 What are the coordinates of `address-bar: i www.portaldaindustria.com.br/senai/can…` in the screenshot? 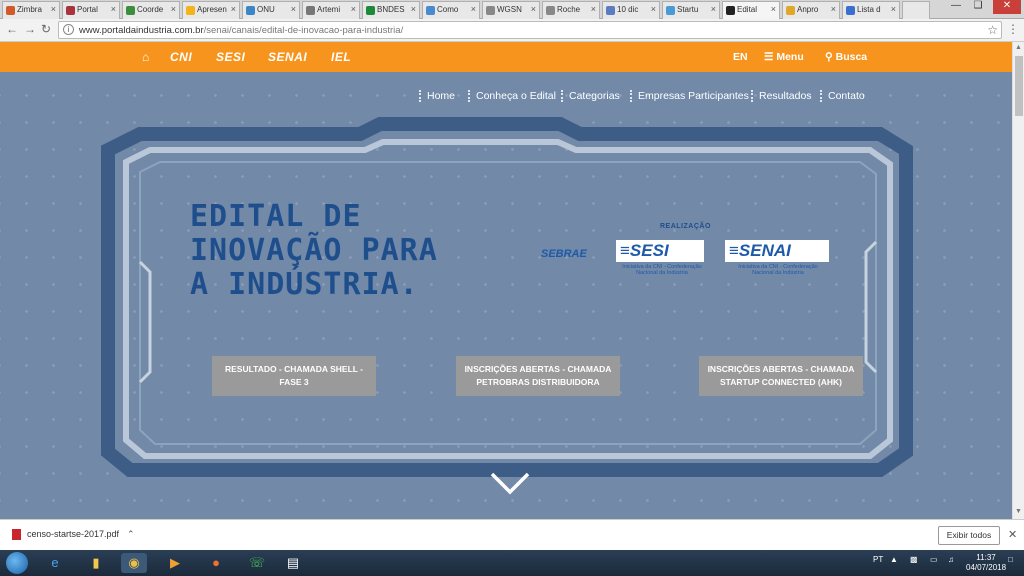 It's located at (530, 30).